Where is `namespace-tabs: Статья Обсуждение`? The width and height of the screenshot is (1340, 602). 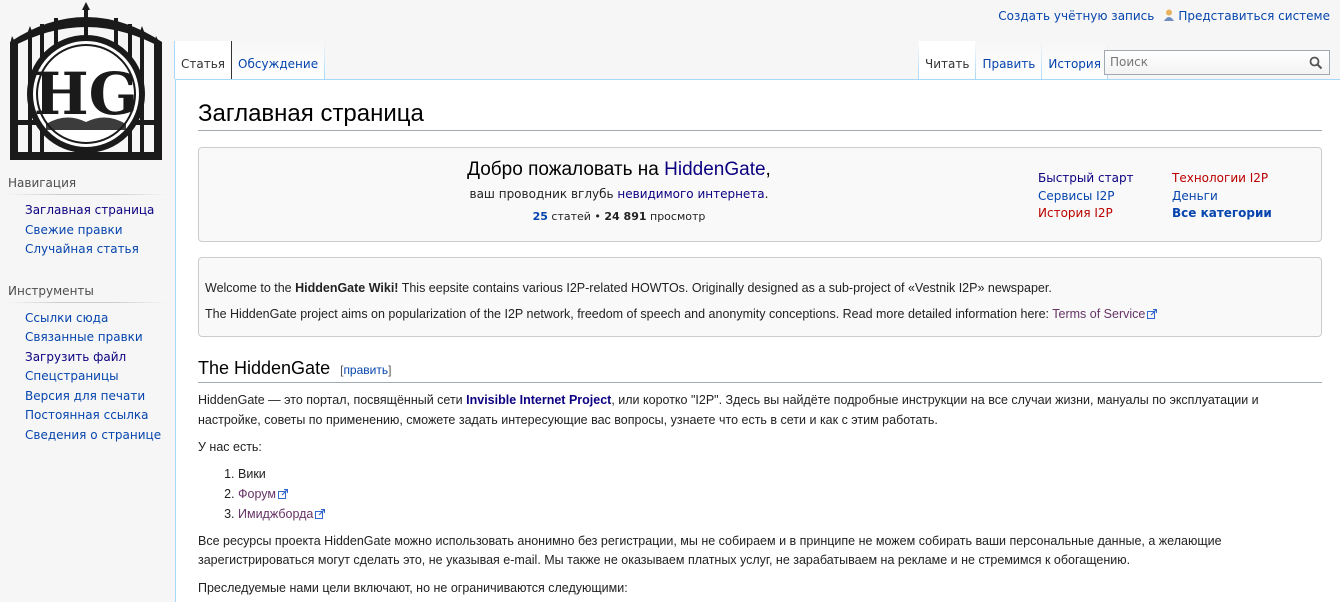
namespace-tabs: Статья Обсуждение is located at coordinates (250, 60).